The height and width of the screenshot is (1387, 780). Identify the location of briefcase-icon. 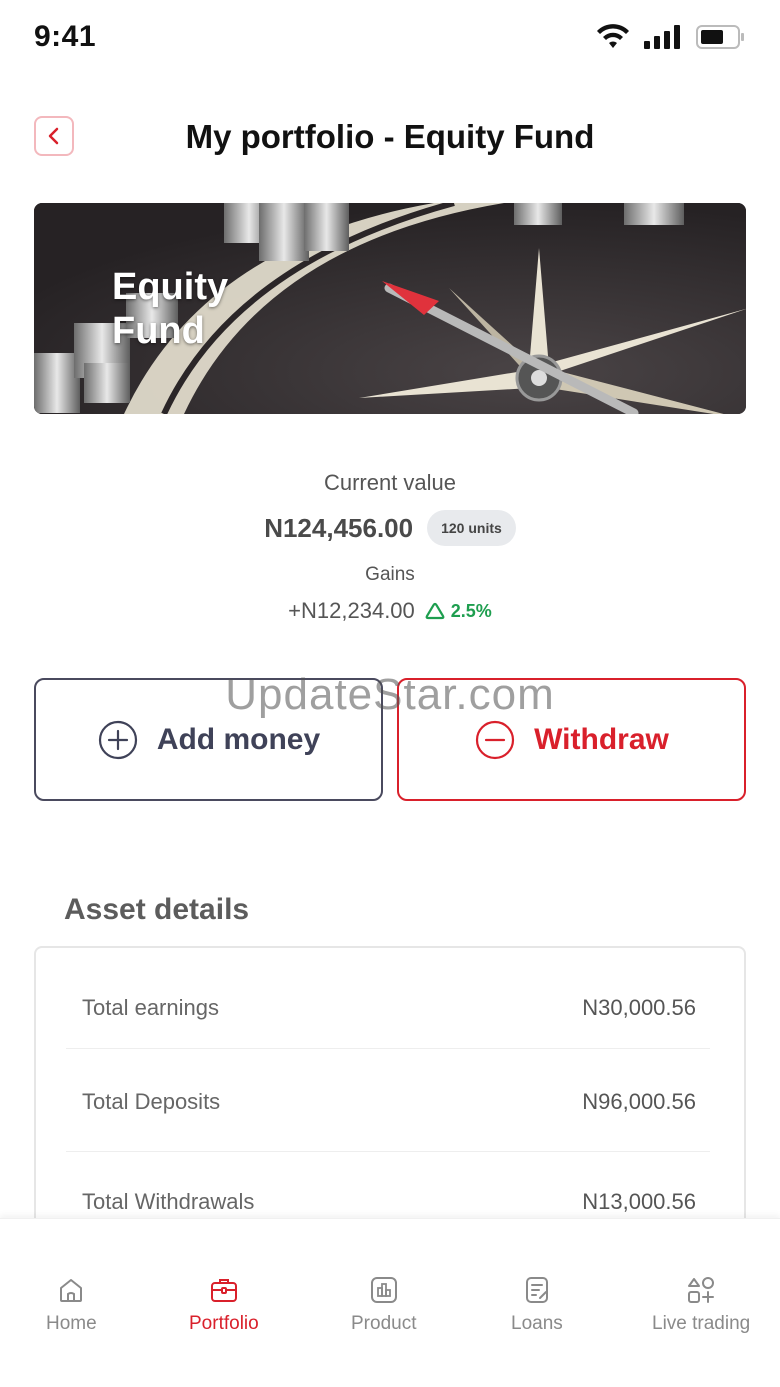
(223, 1290).